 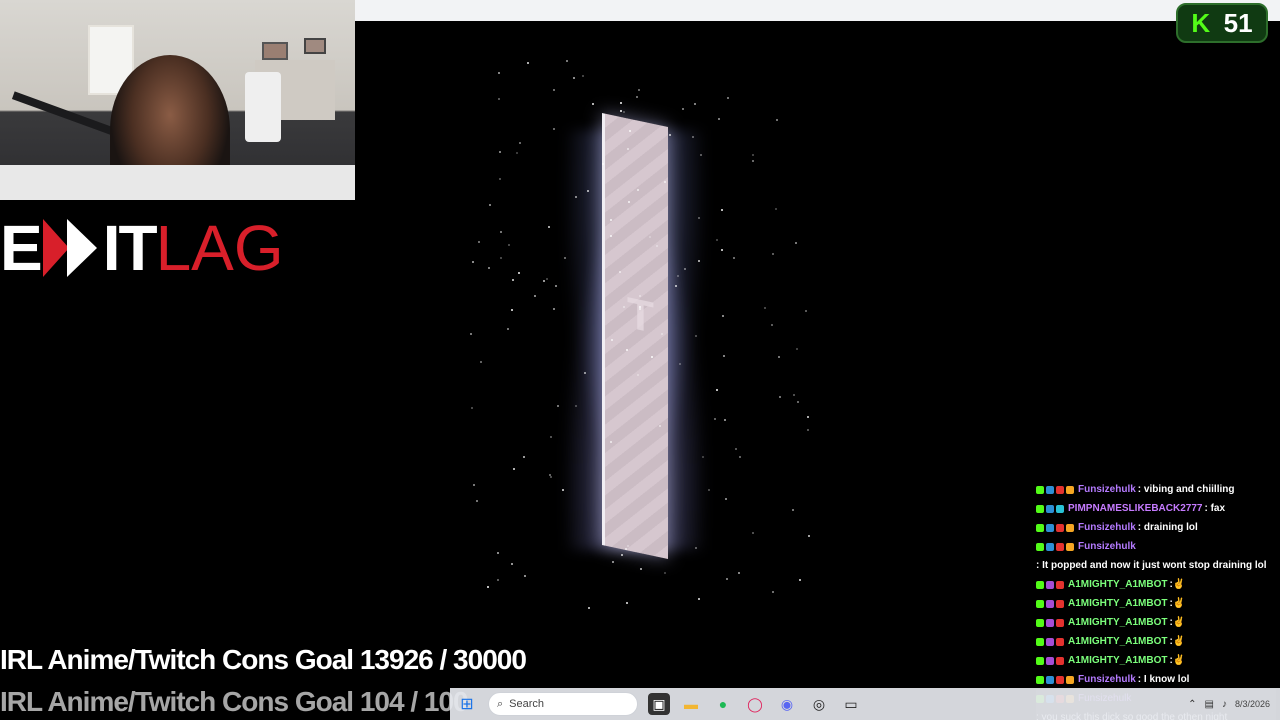 What do you see at coordinates (563, 704) in the screenshot?
I see `taskbar-search: ⌕ Search` at bounding box center [563, 704].